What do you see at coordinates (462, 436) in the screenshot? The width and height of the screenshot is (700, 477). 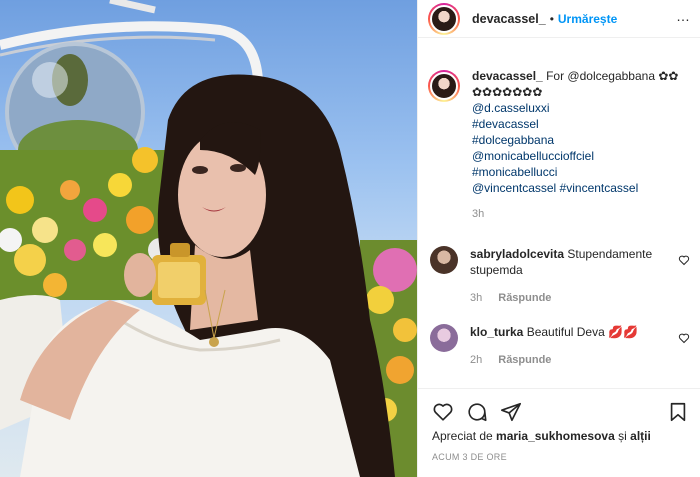 I see `likes-prefix: Apreciat de` at bounding box center [462, 436].